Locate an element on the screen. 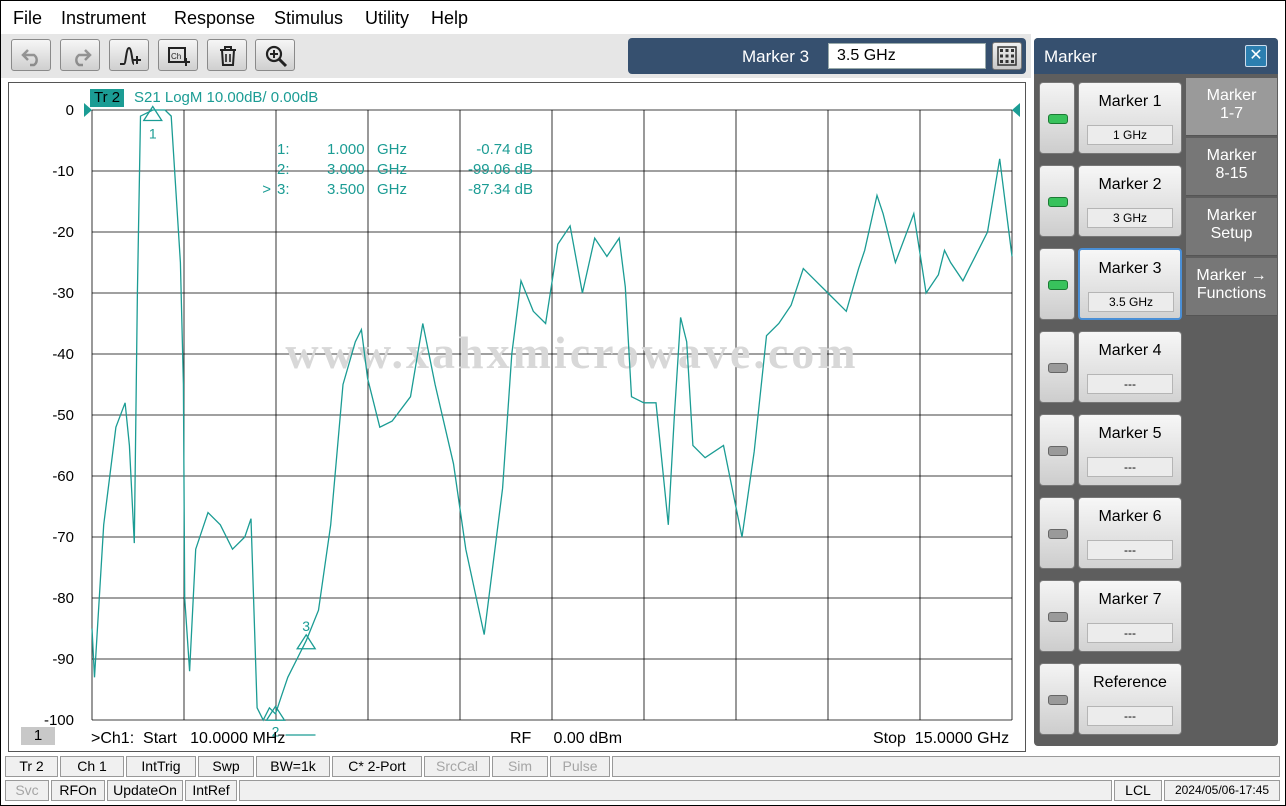 The width and height of the screenshot is (1286, 806). tab-marker-functions: Marker → Functions is located at coordinates (1231, 287).